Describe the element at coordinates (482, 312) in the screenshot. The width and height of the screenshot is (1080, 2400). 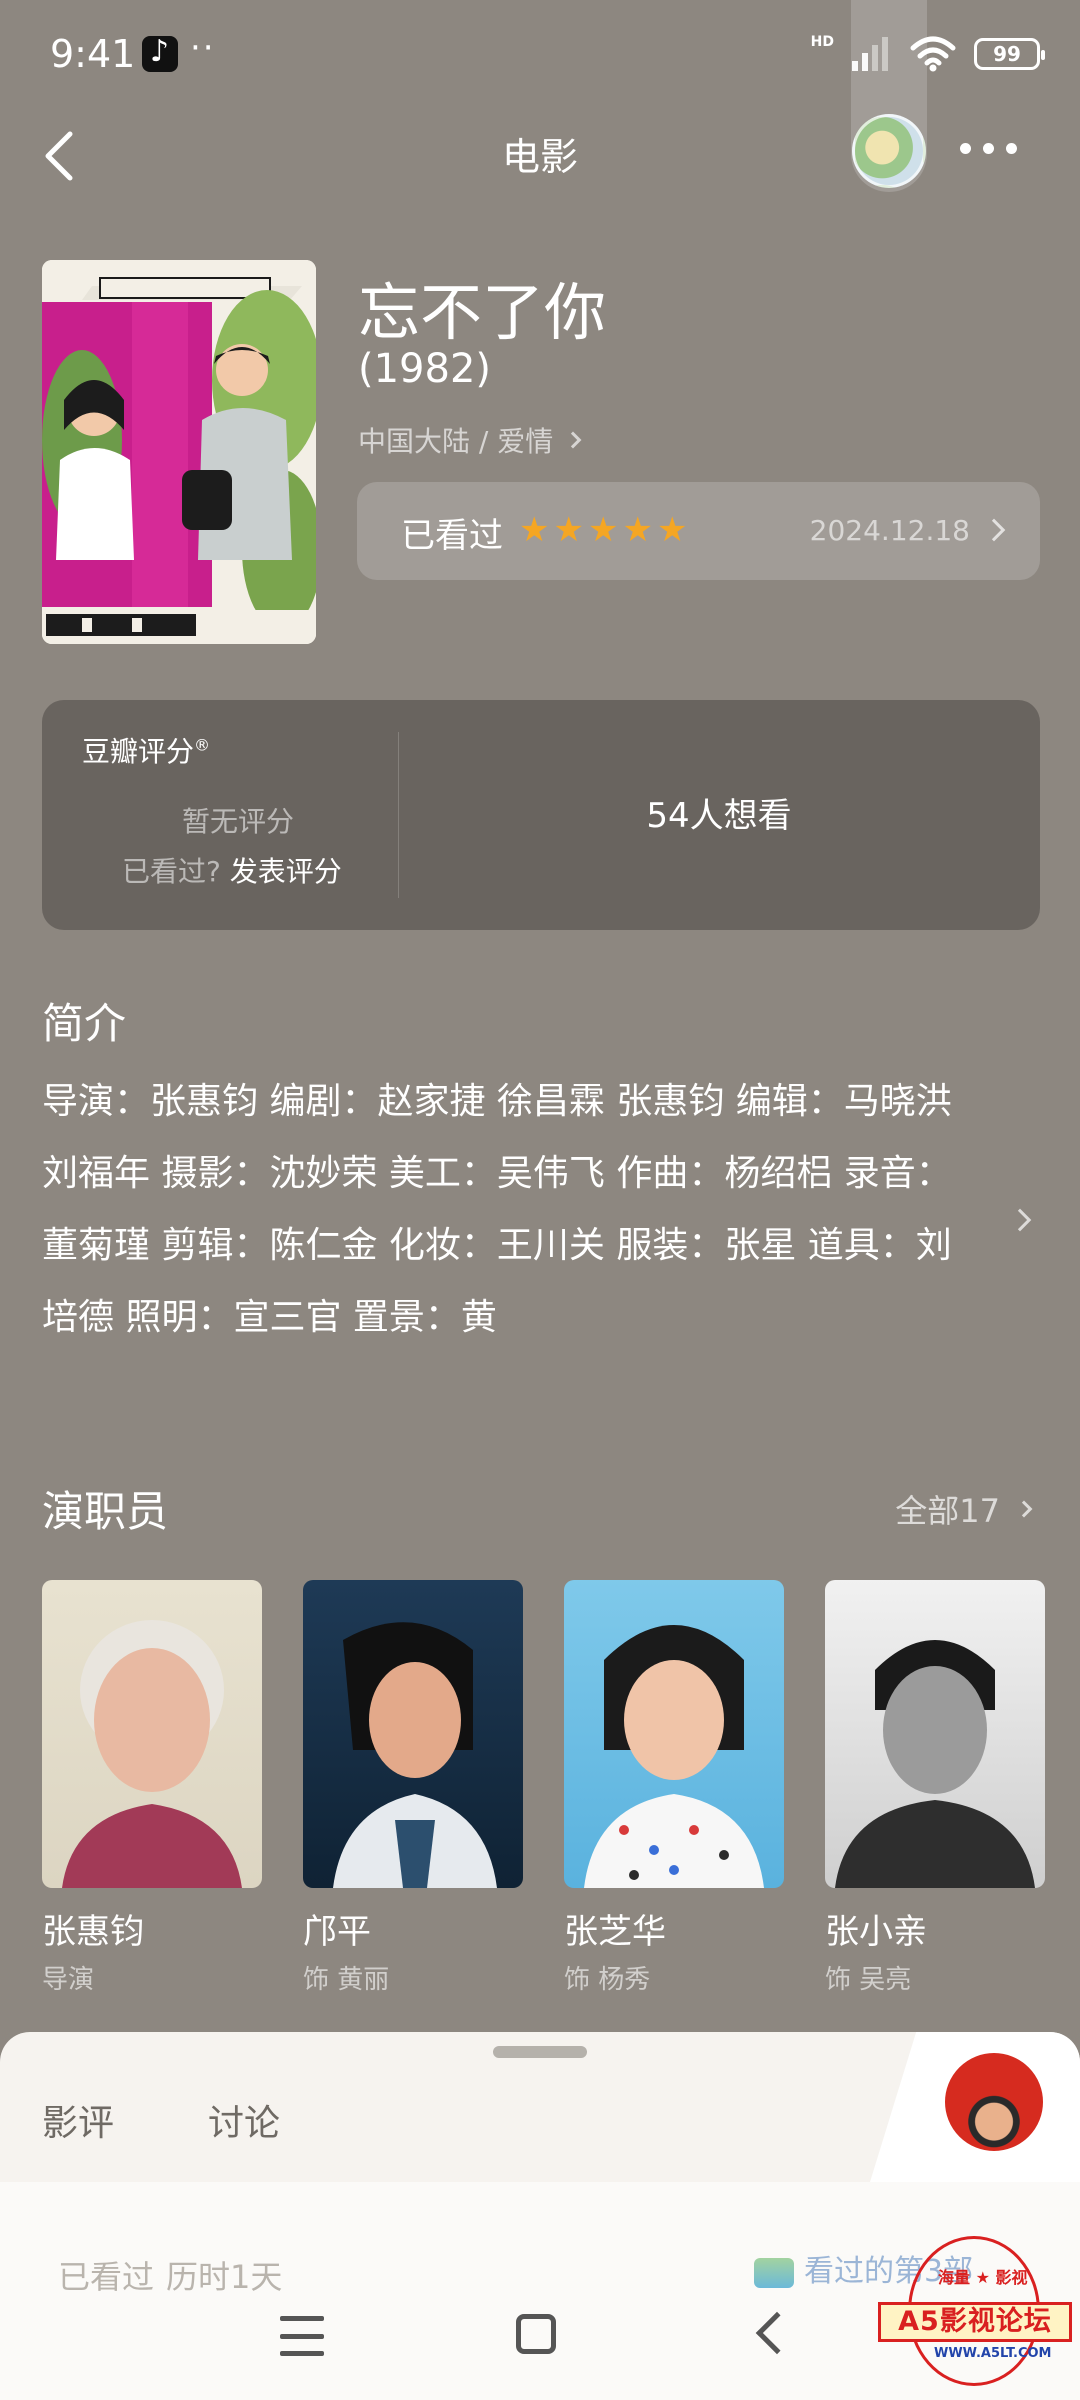
I see `movie-title: 忘不了你` at that location.